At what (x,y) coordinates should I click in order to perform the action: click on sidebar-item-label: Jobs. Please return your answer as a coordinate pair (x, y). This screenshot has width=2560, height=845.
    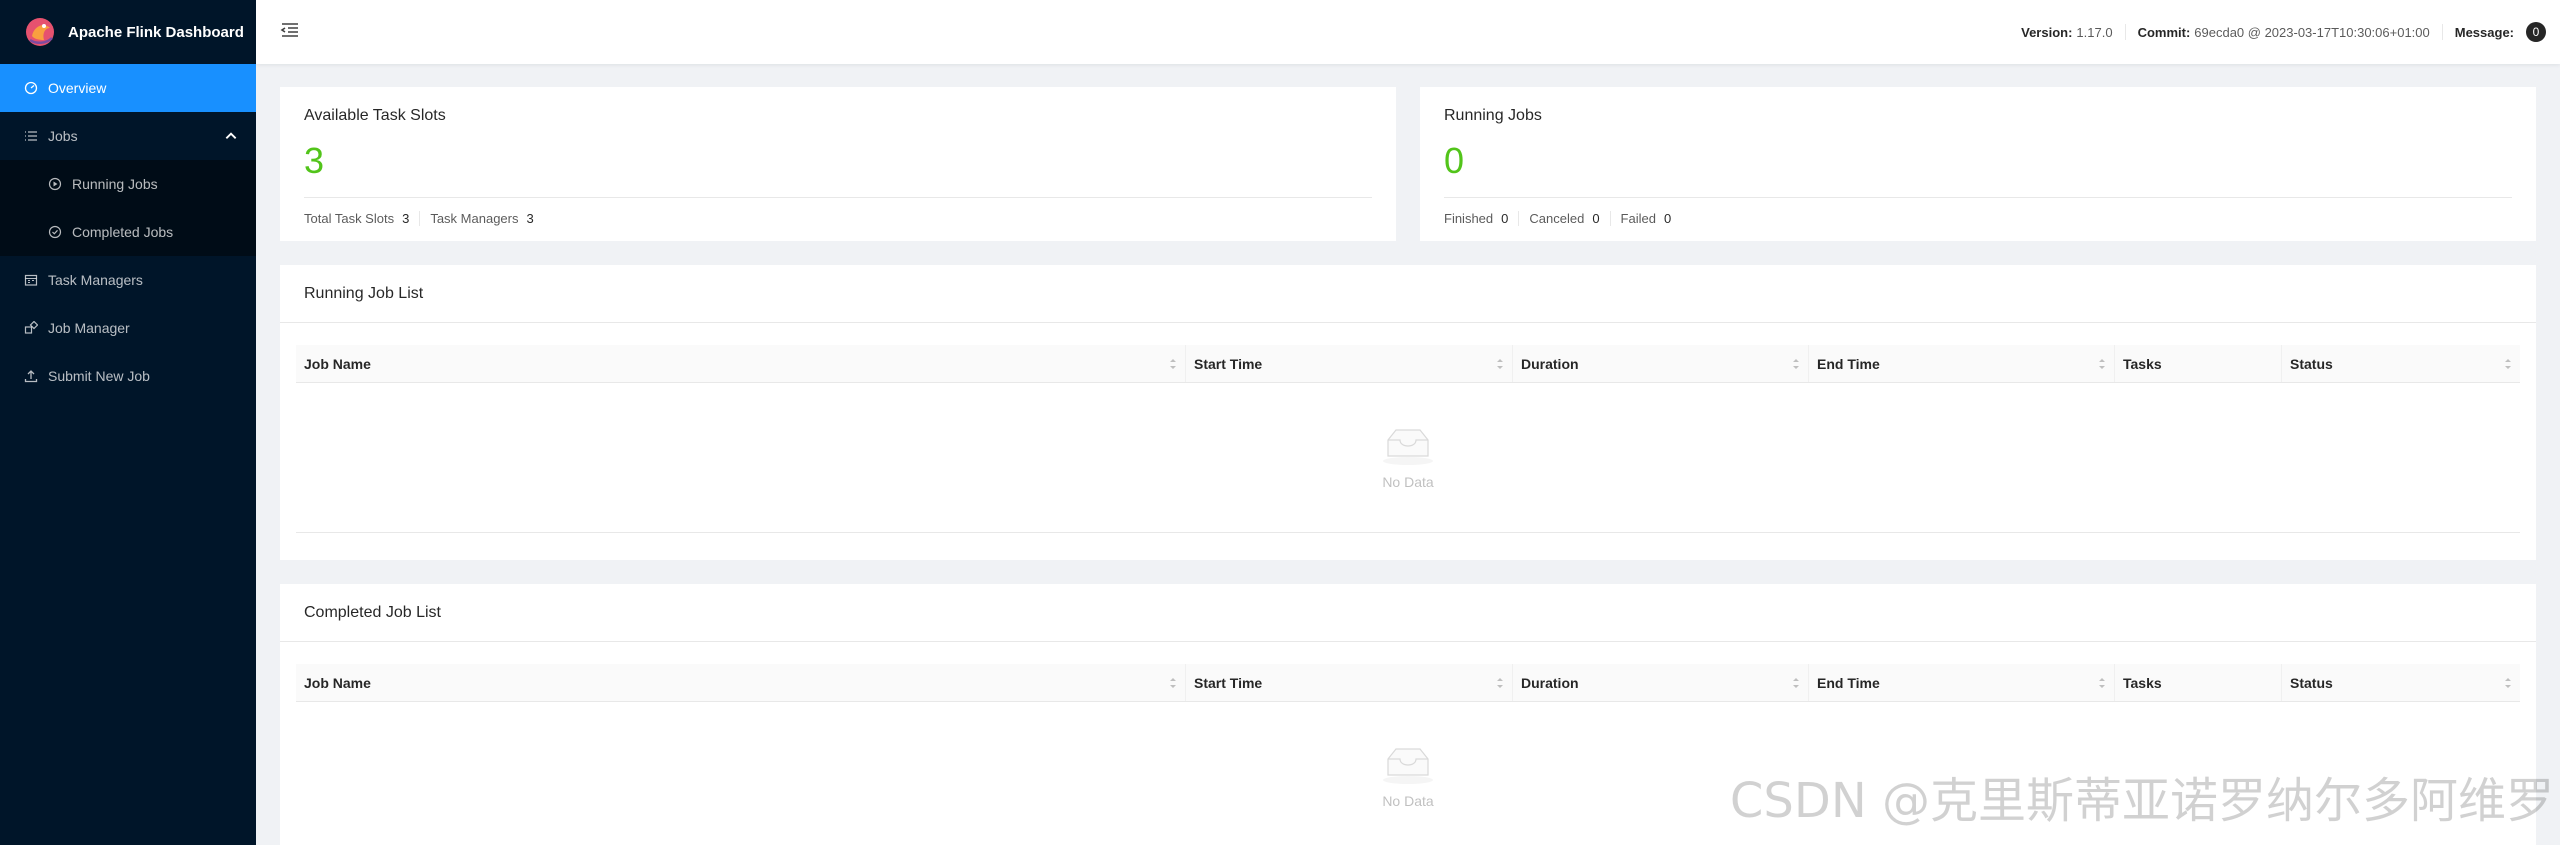
    Looking at the image, I should click on (63, 136).